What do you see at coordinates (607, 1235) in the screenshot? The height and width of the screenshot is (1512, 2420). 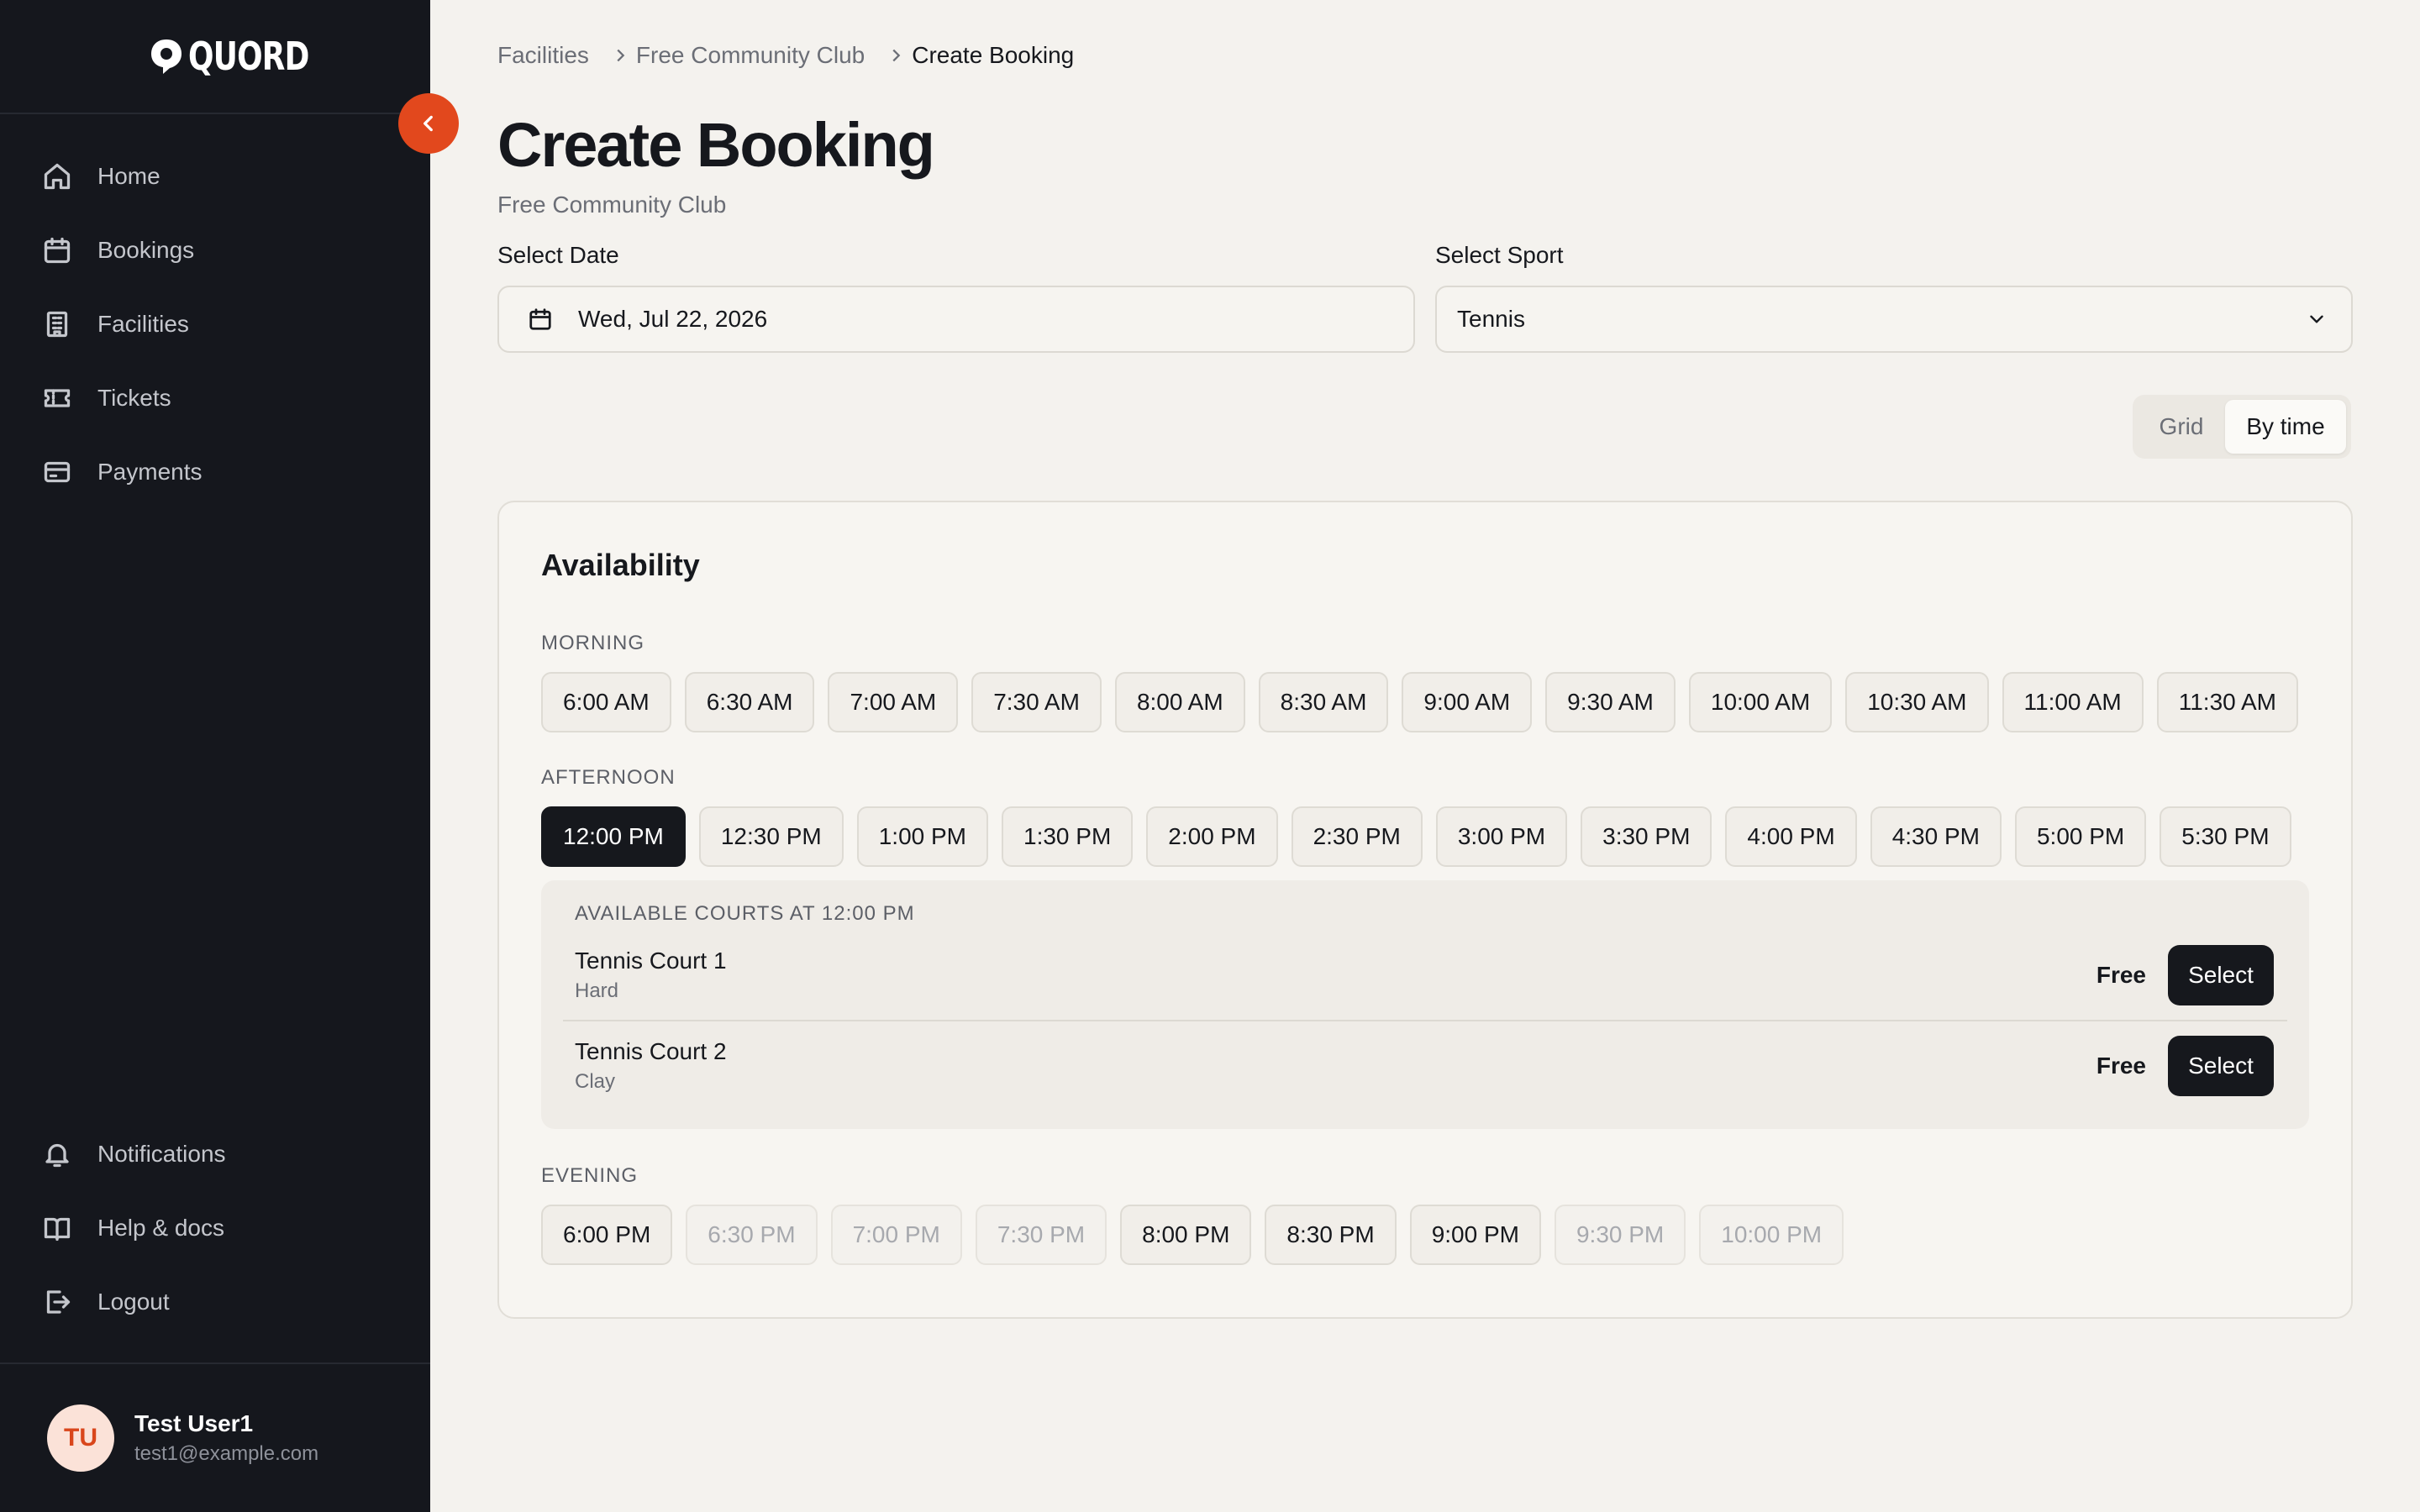 I see `time-slot: 6:00 PM` at bounding box center [607, 1235].